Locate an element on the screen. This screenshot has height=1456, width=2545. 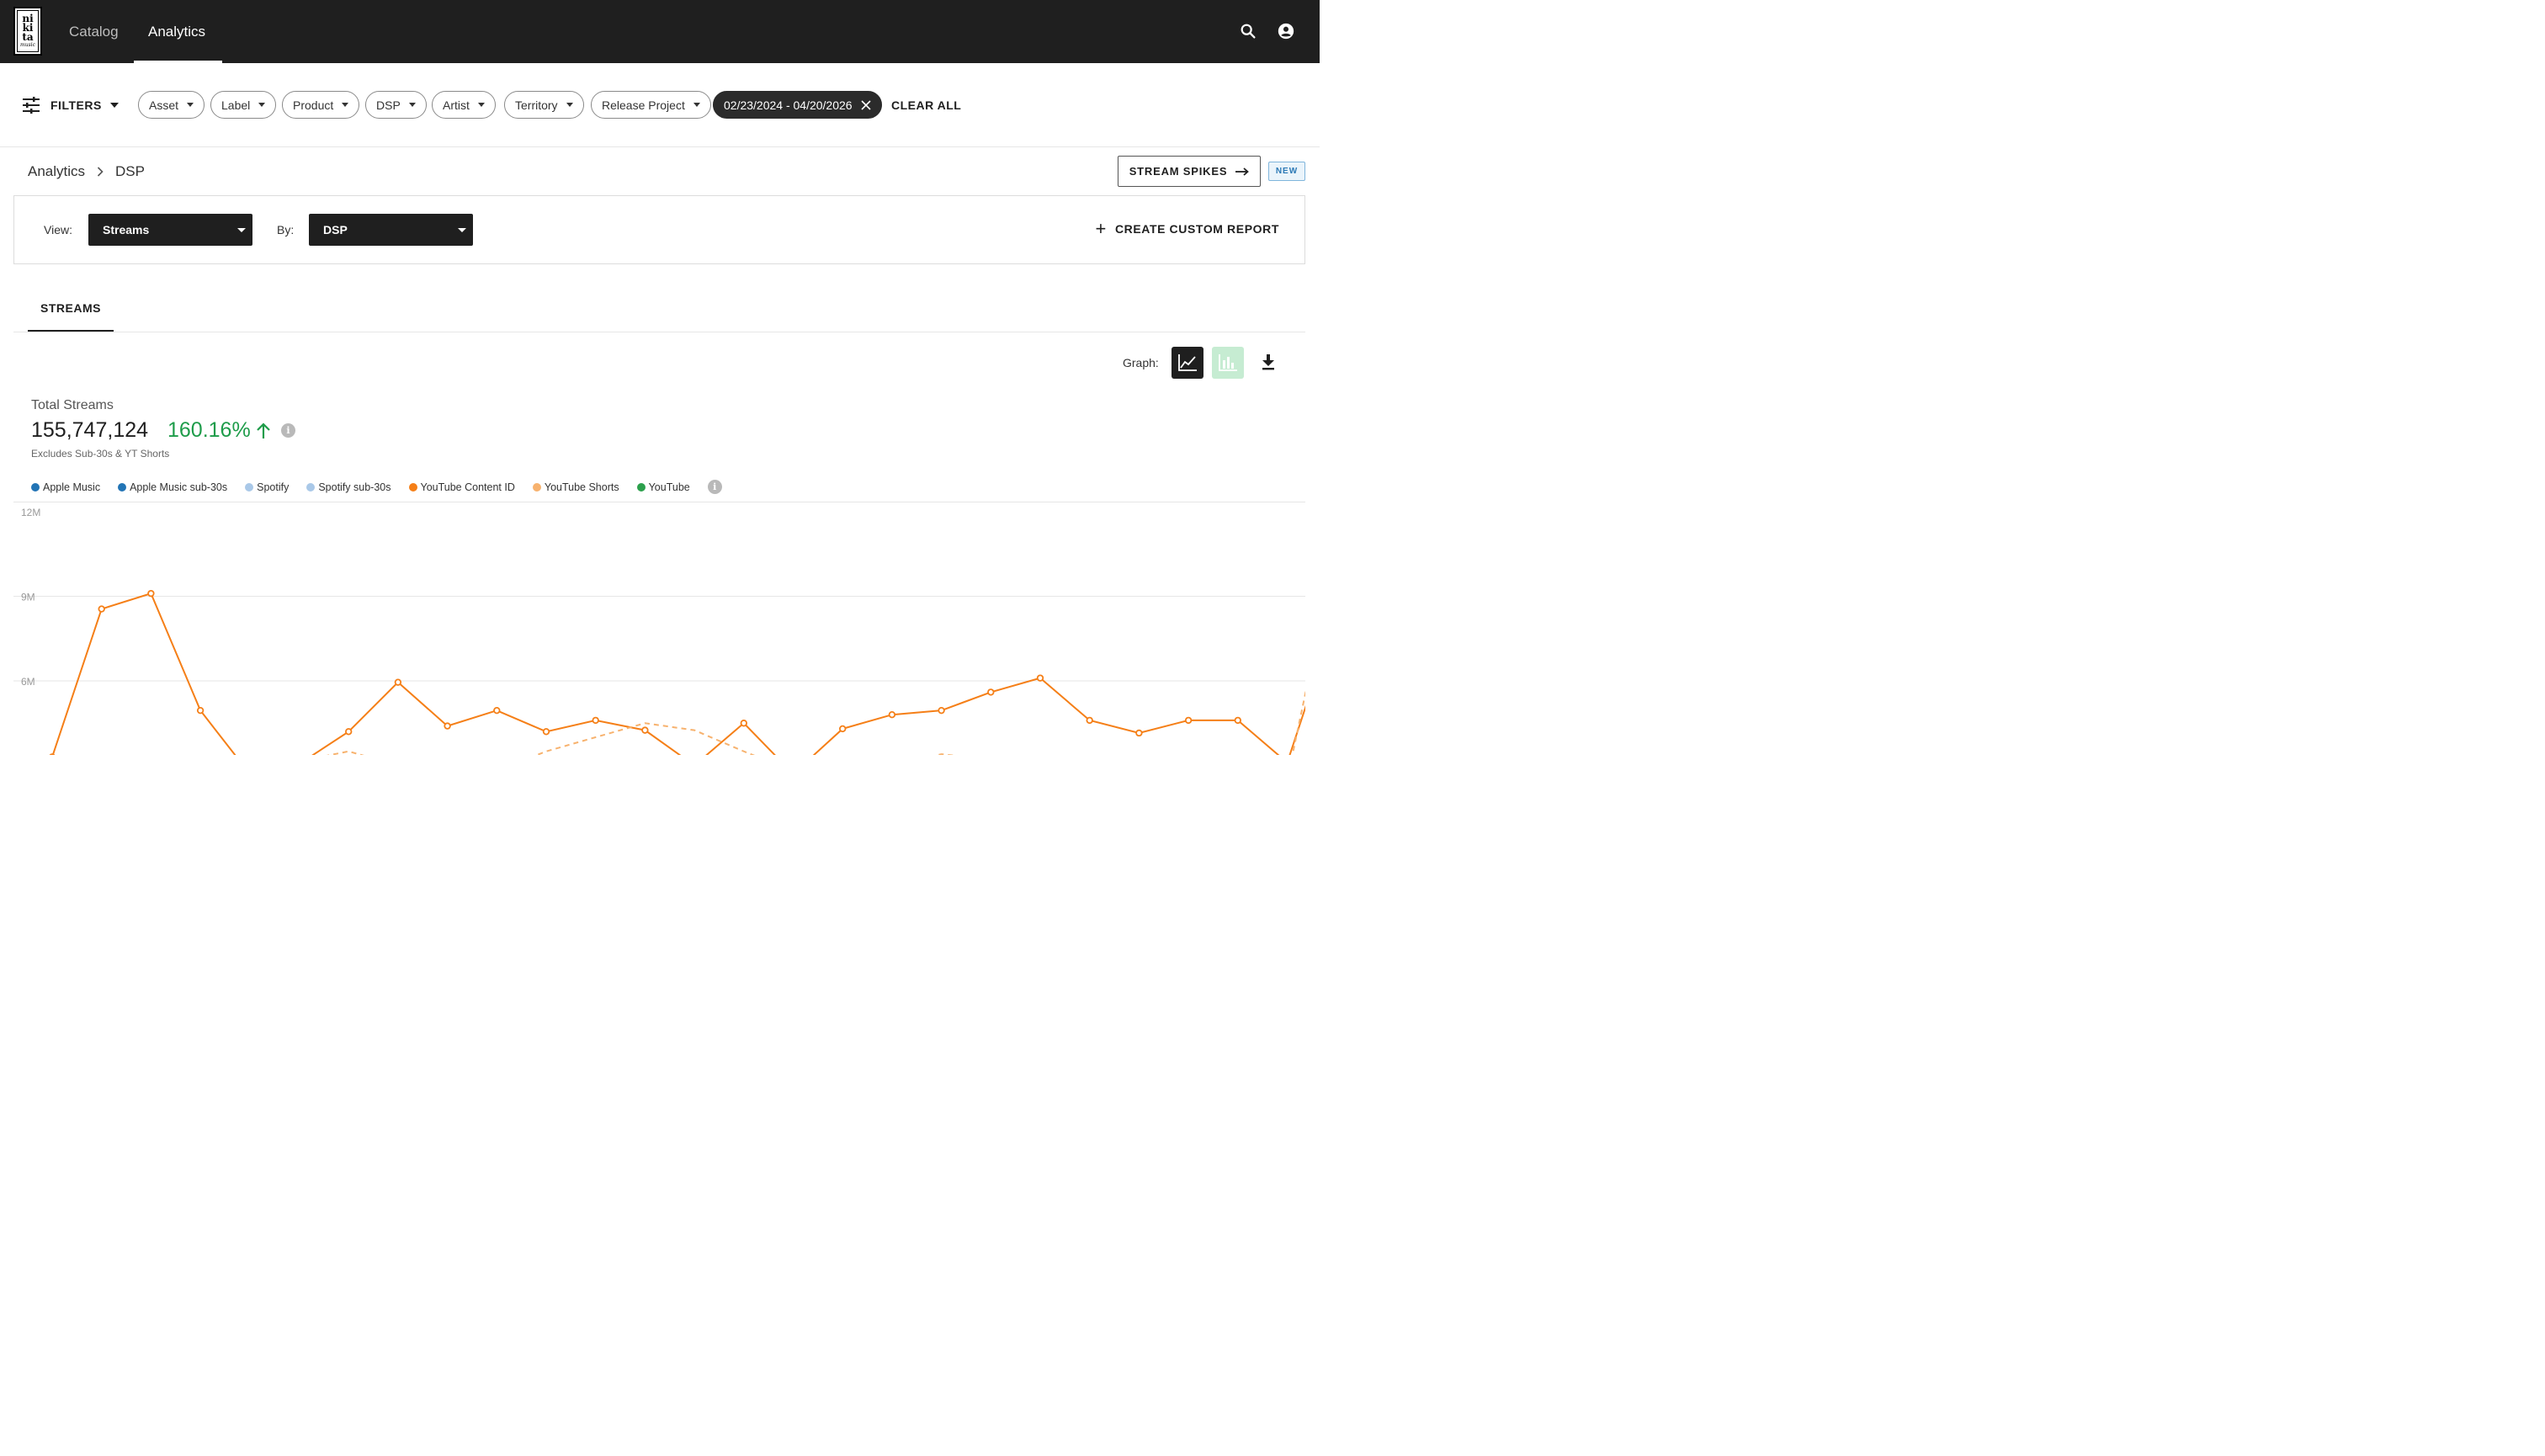
nav-tab-analytics: Analytics is located at coordinates (177, 31).